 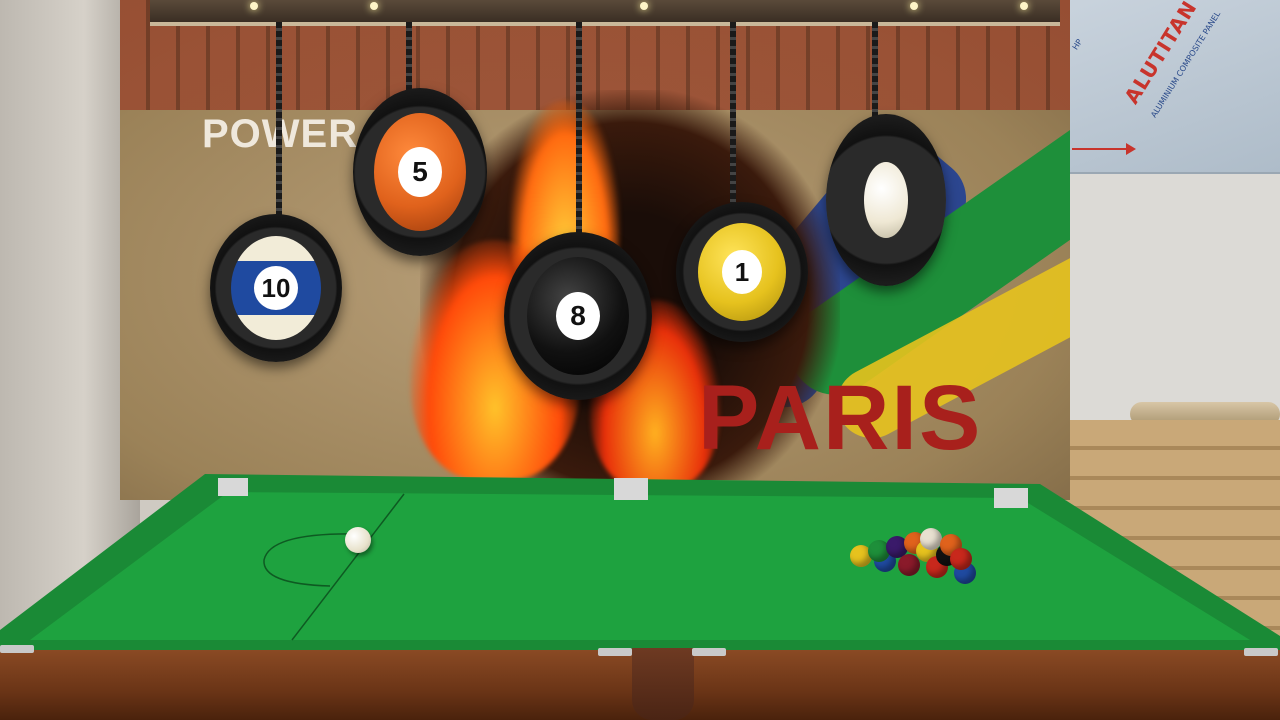 What do you see at coordinates (358, 540) in the screenshot?
I see `cue-ball` at bounding box center [358, 540].